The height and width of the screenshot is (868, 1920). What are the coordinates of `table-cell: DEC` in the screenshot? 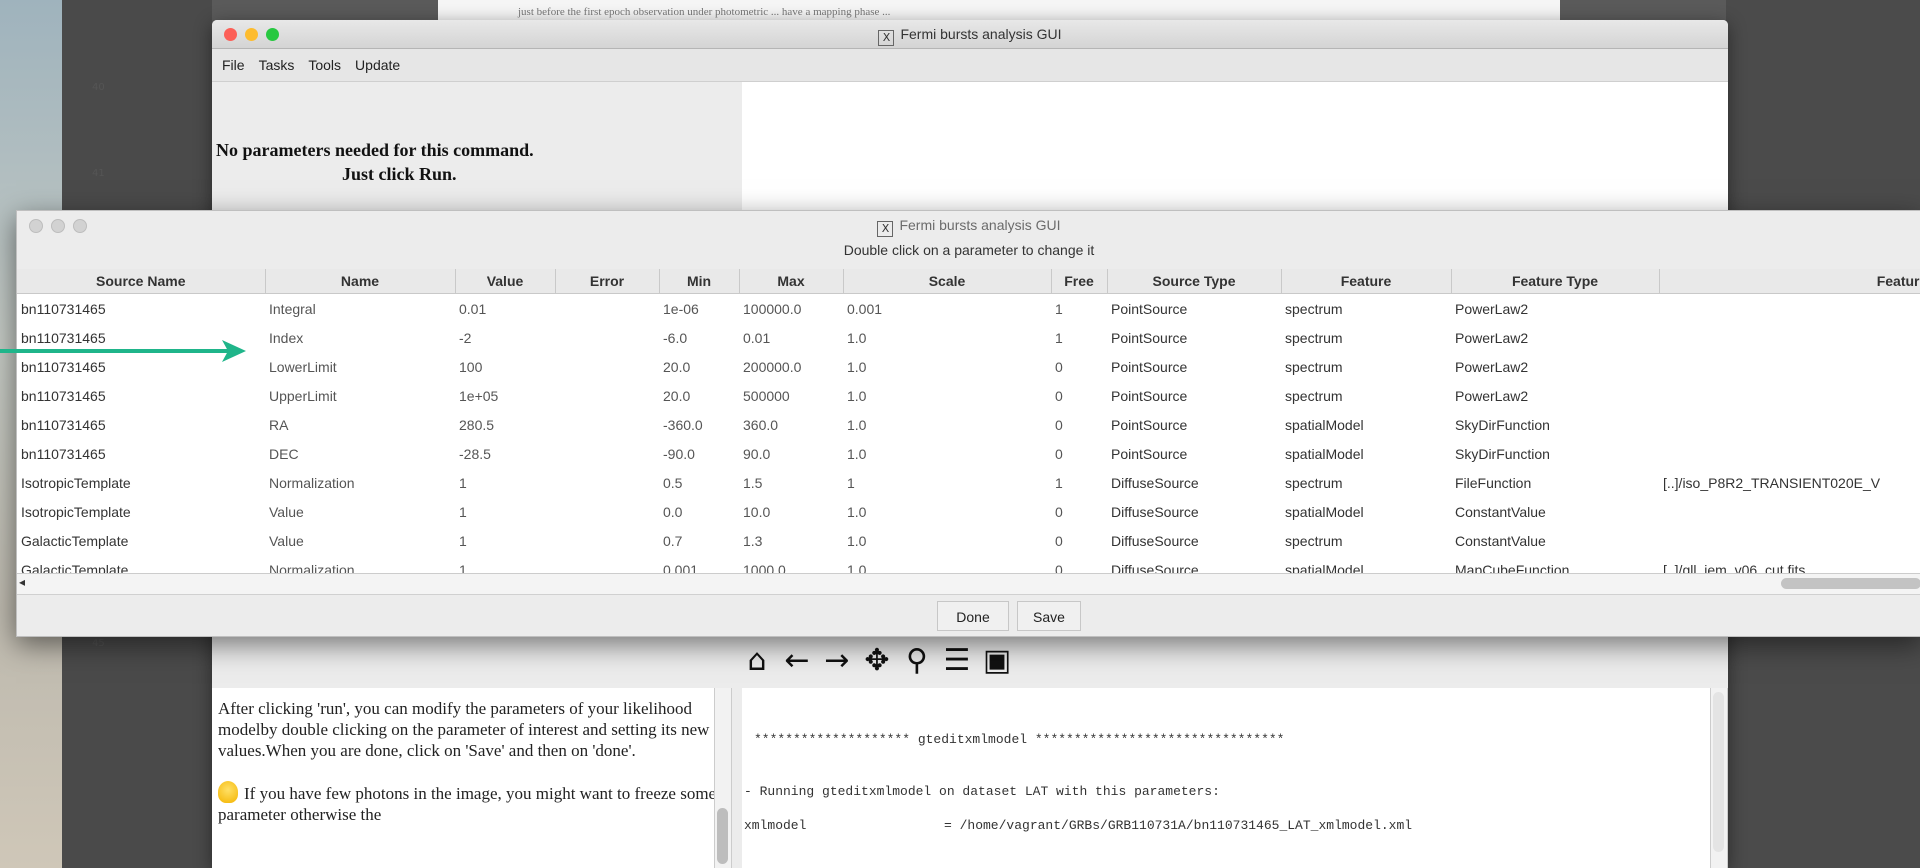 It's located at (360, 453).